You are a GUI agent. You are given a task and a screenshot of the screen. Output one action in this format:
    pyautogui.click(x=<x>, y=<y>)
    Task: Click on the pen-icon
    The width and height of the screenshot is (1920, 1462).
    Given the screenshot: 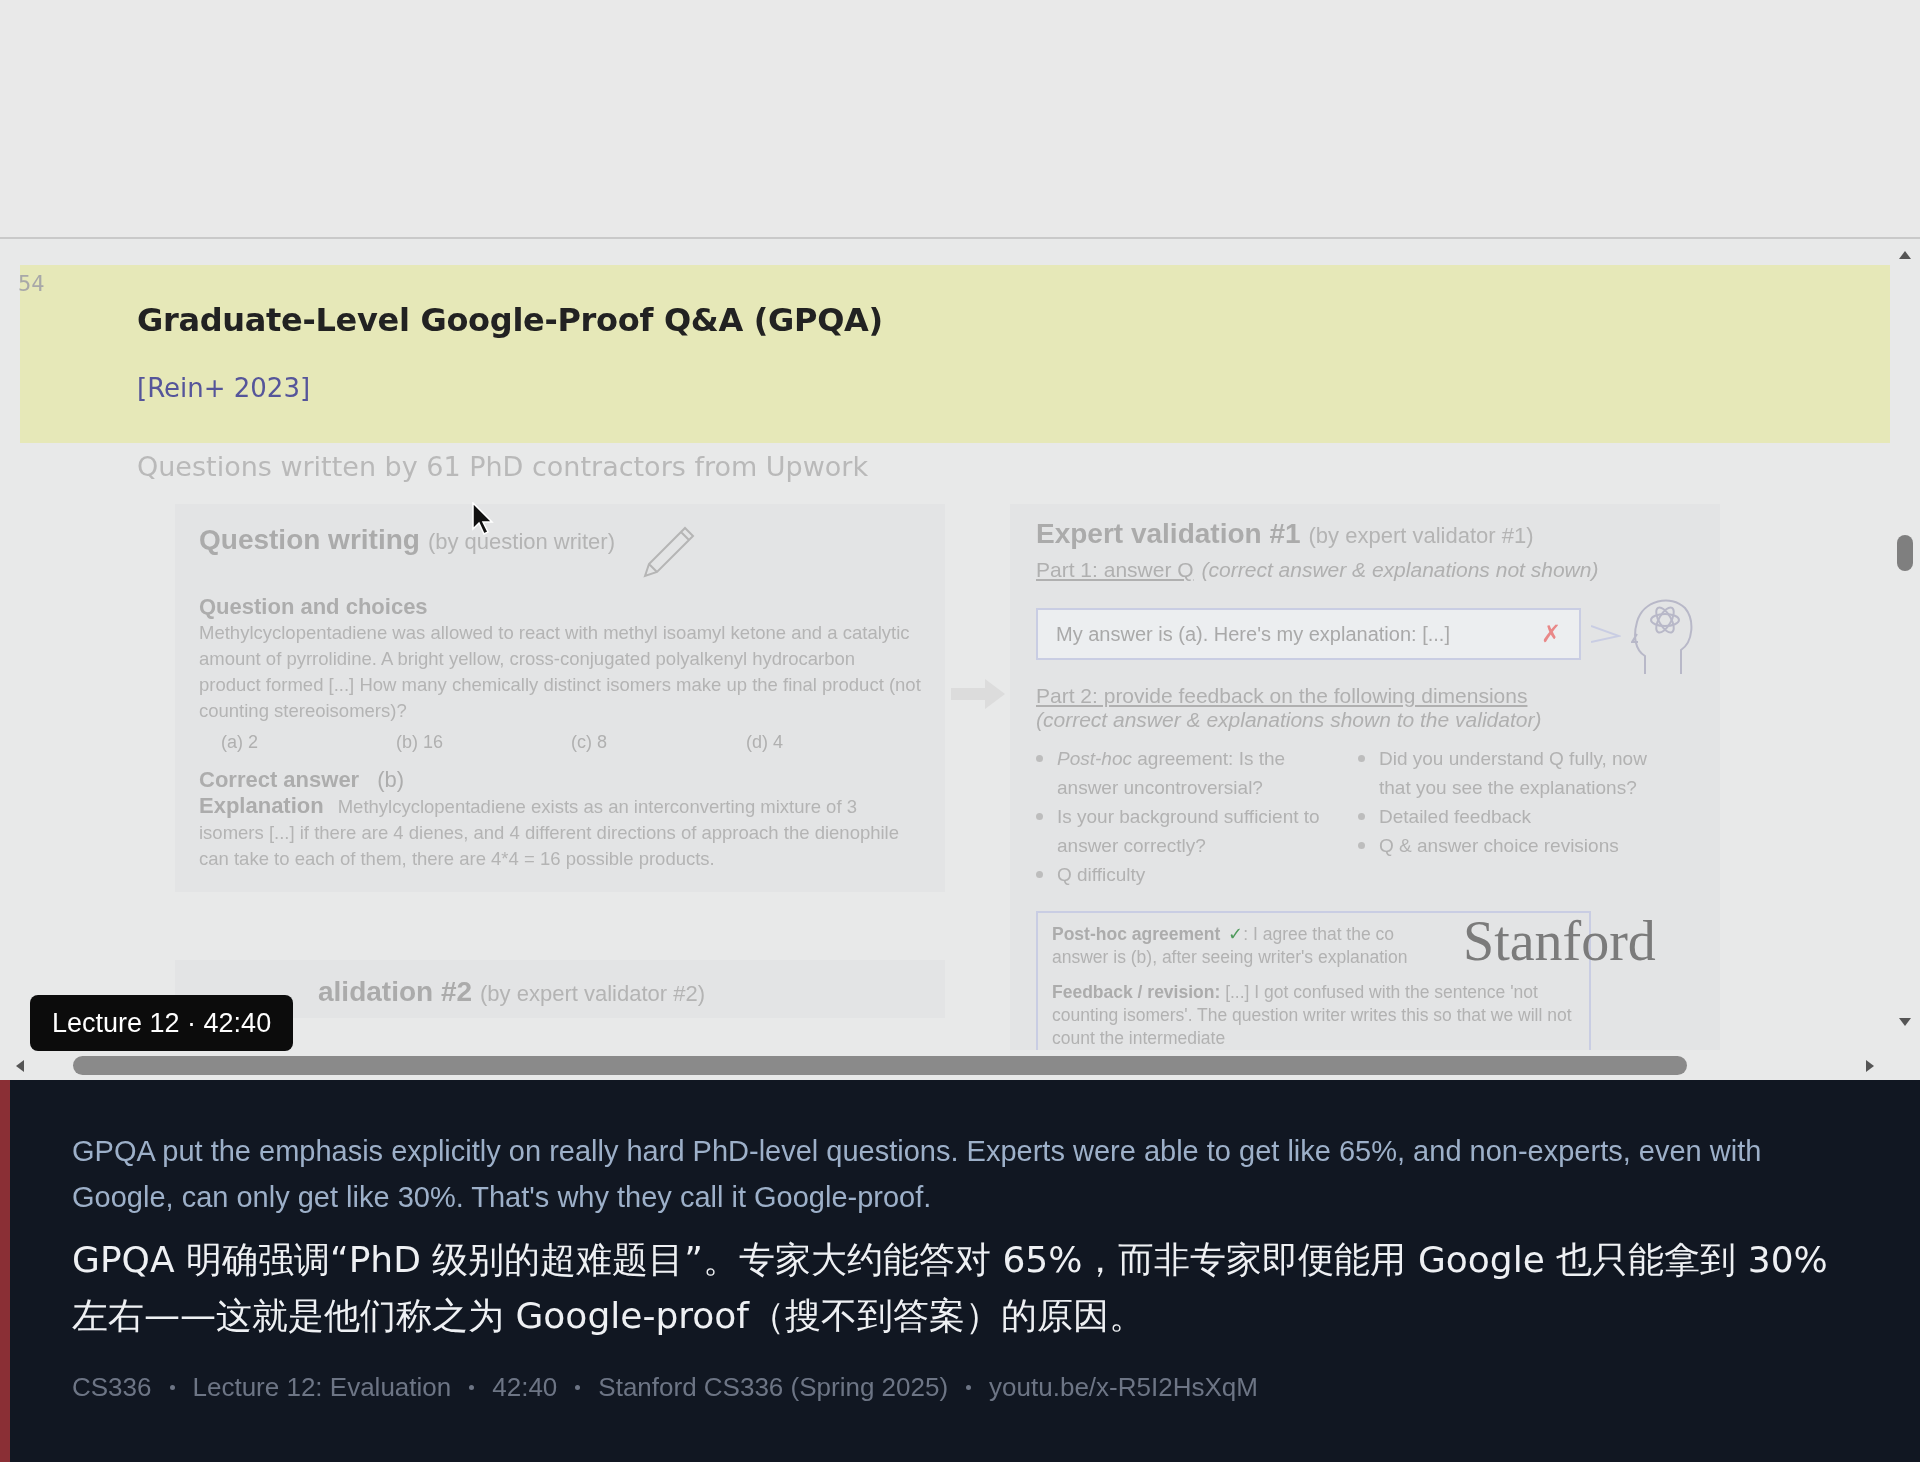 What is the action you would take?
    pyautogui.click(x=668, y=552)
    